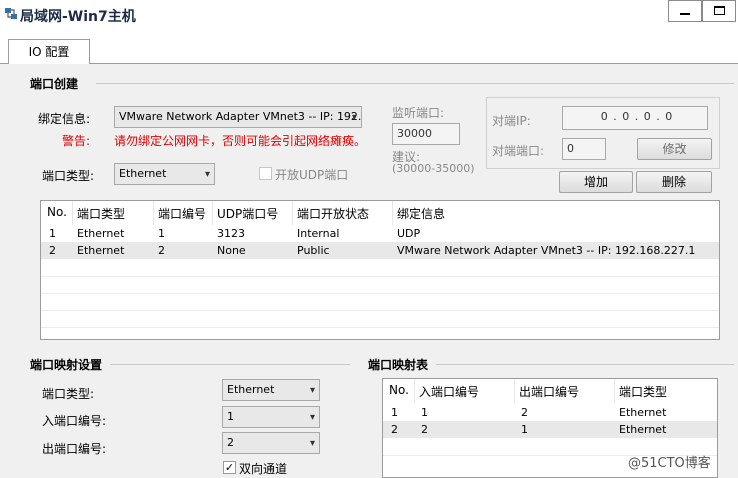  I want to click on add-button: 增加, so click(596, 182).